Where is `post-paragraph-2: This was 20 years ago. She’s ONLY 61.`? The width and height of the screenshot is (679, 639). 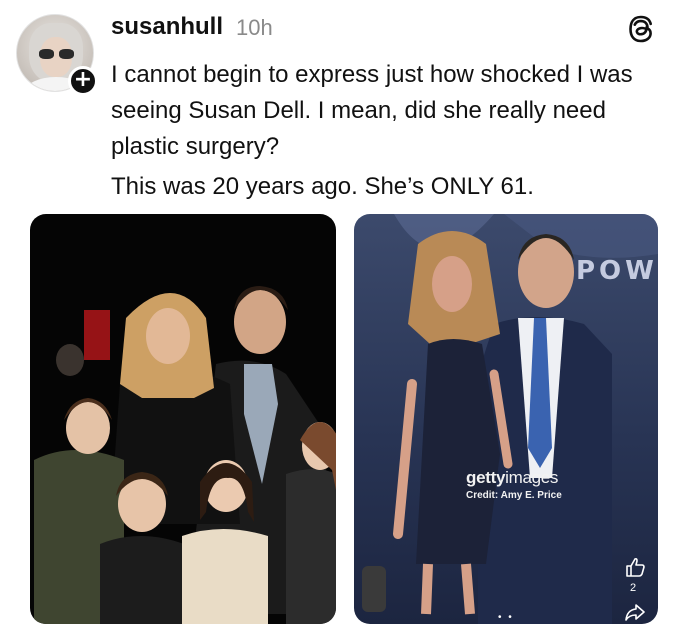 post-paragraph-2: This was 20 years ago. She’s ONLY 61. is located at coordinates (322, 186).